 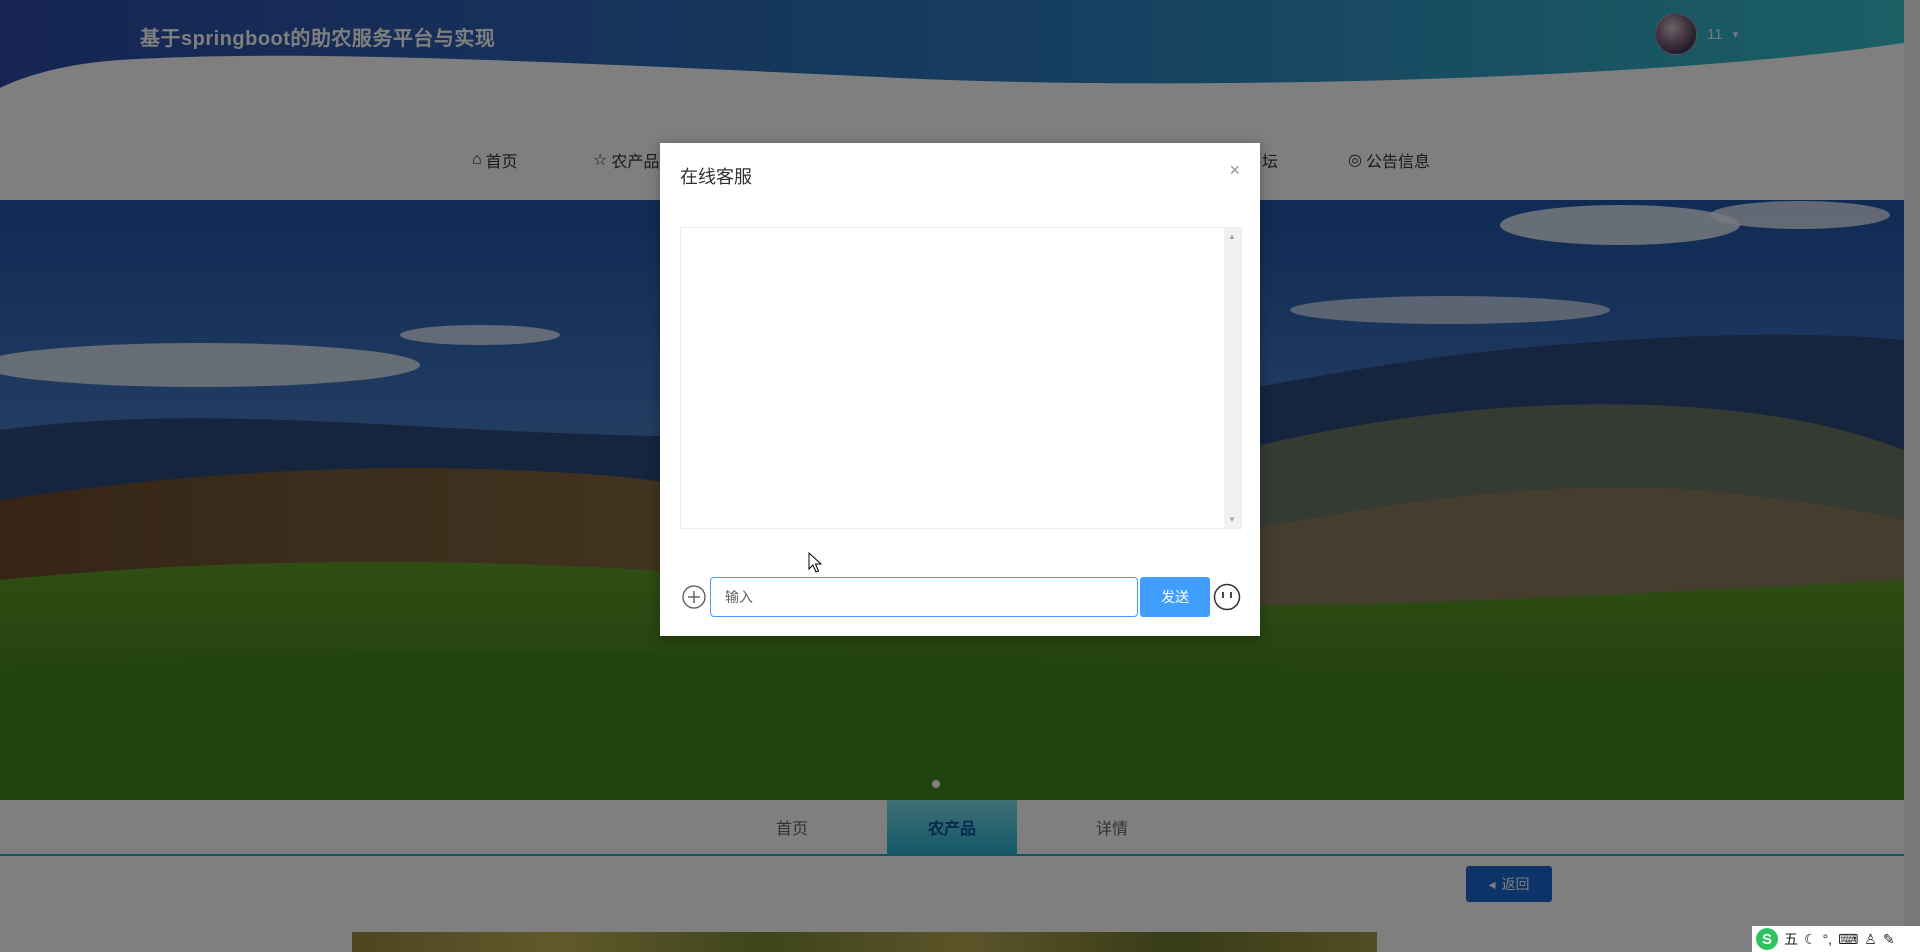 What do you see at coordinates (815, 562) in the screenshot?
I see `mouse-cursor-icon` at bounding box center [815, 562].